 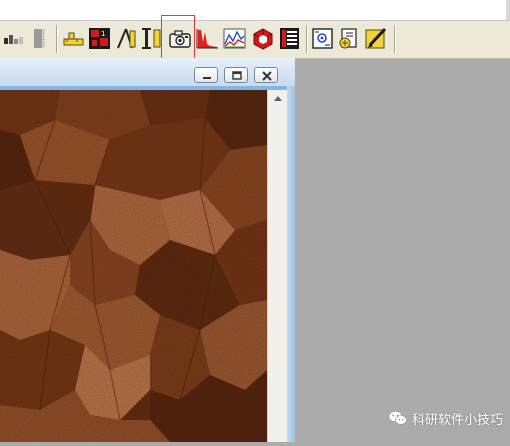 I want to click on macro-icon, so click(x=323, y=39).